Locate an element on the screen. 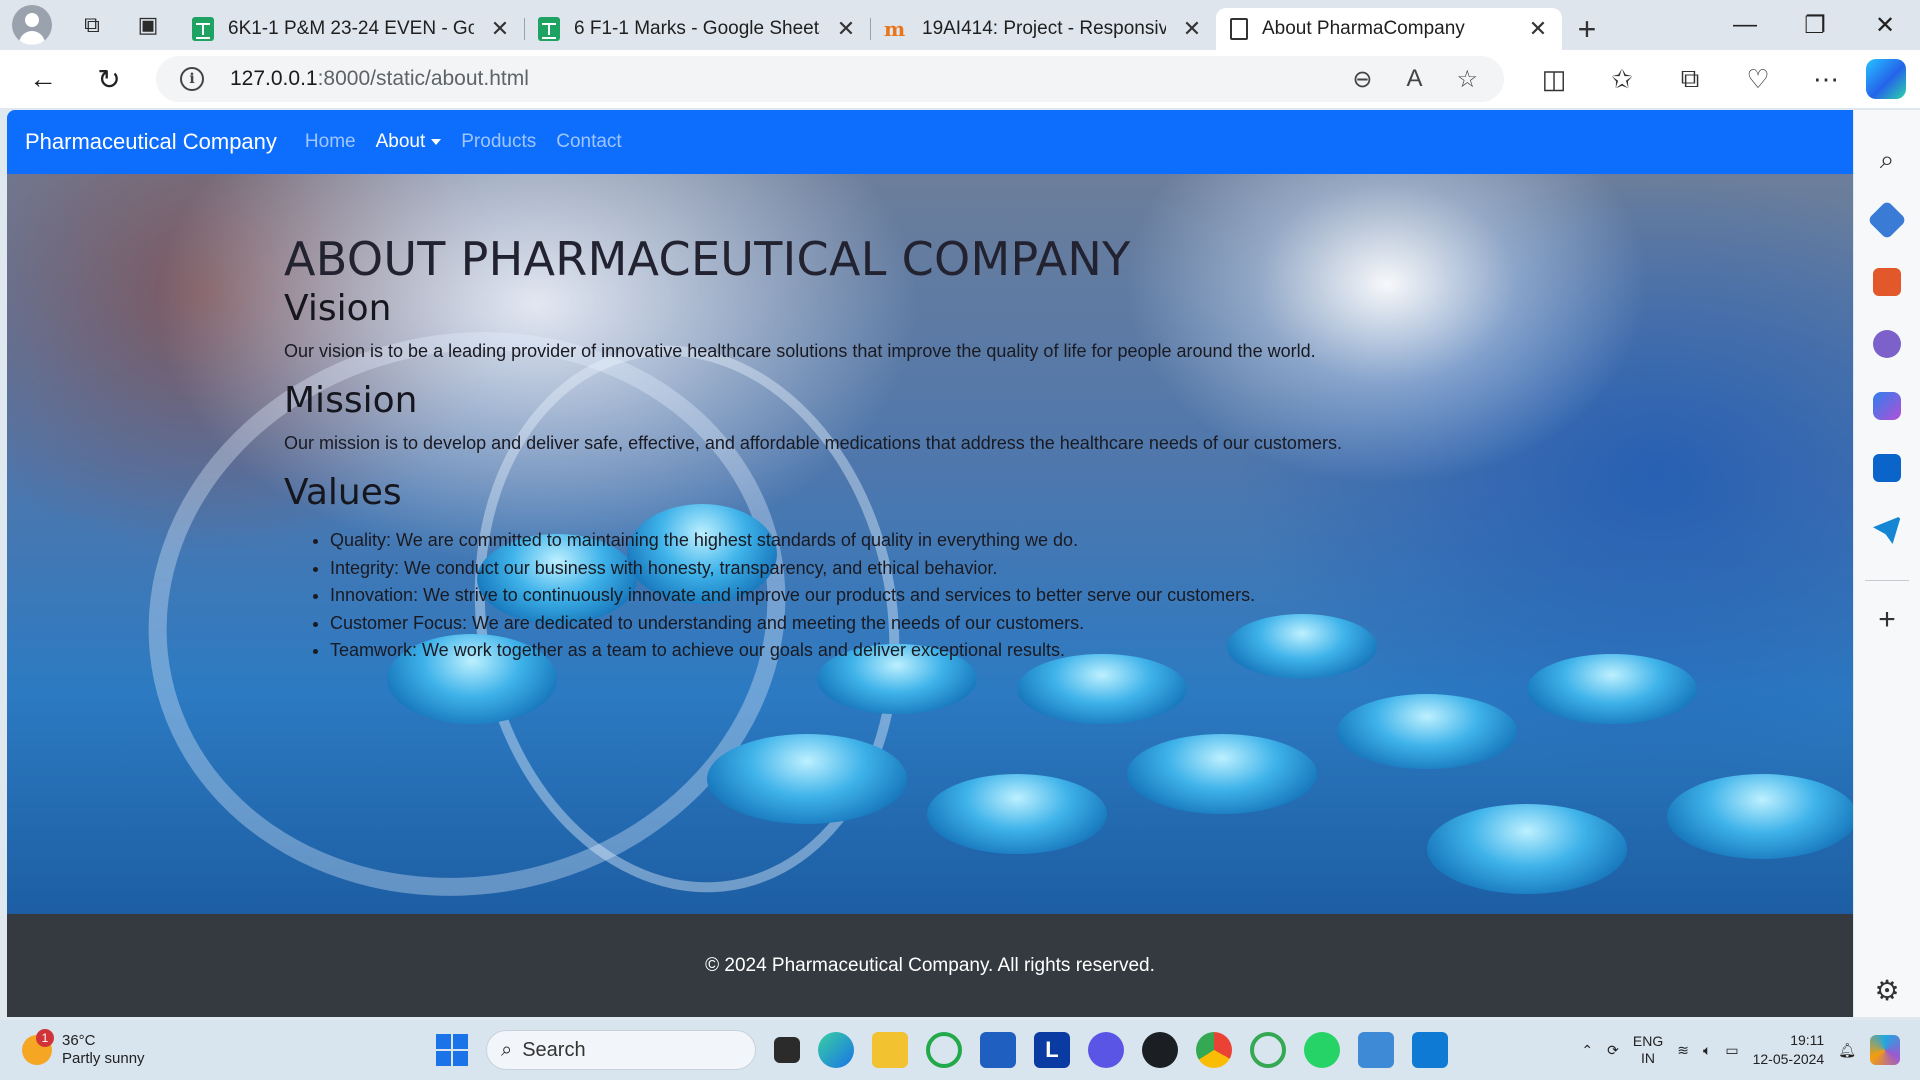 The height and width of the screenshot is (1080, 1920). read-aloud-icon: A is located at coordinates (1414, 79).